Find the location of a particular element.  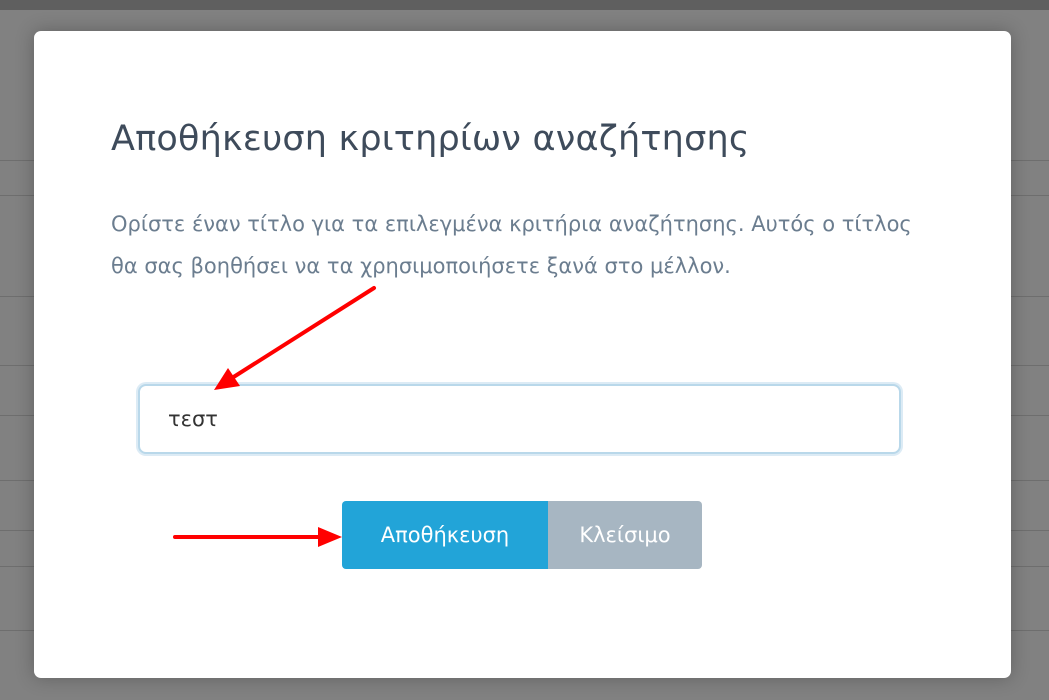

save-button: Αποθήκευση is located at coordinates (445, 535).